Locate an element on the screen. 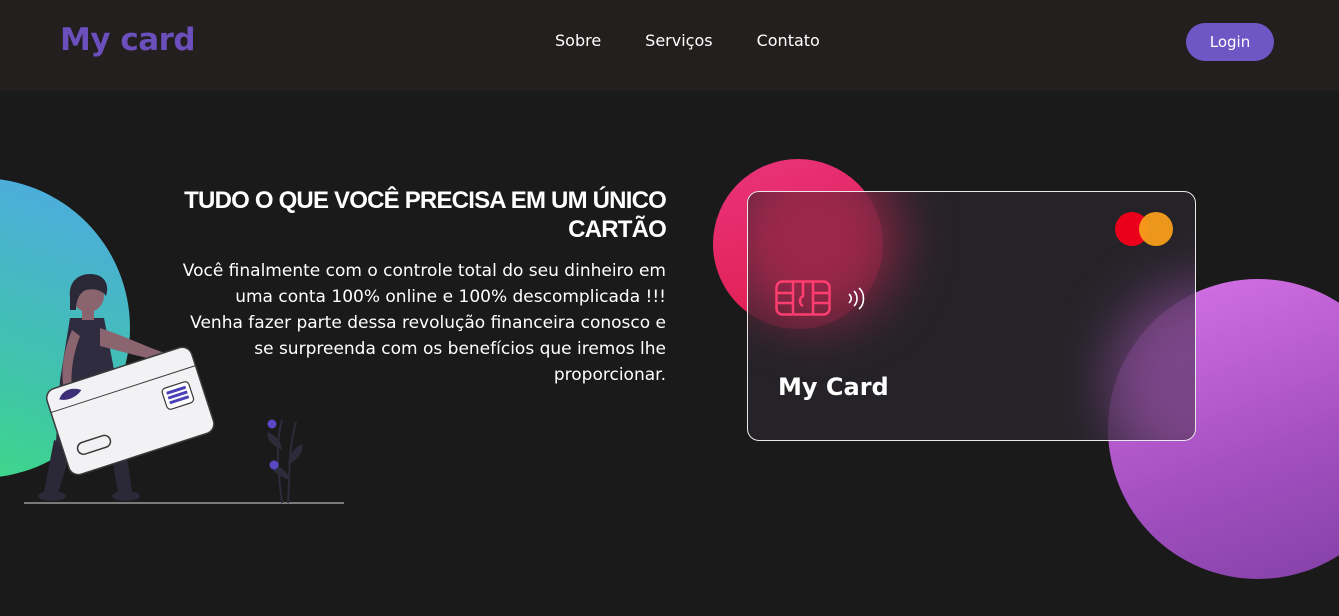  main-nav: Sobre Serviços Contato is located at coordinates (687, 41).